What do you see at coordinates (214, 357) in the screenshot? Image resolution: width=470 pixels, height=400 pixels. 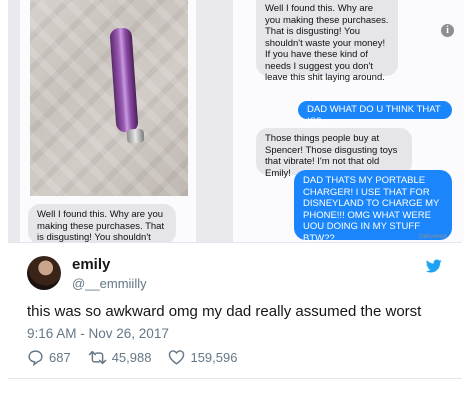 I see `like-count: 159,596` at bounding box center [214, 357].